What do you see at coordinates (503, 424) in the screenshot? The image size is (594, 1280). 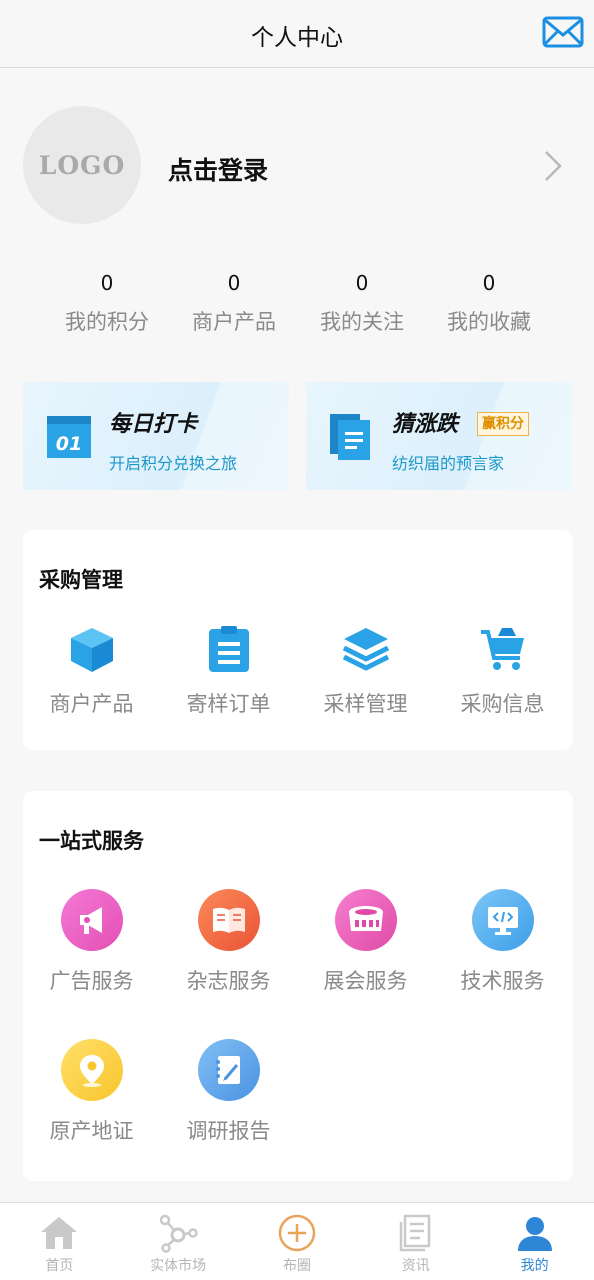 I see `points-badge: 赢积分` at bounding box center [503, 424].